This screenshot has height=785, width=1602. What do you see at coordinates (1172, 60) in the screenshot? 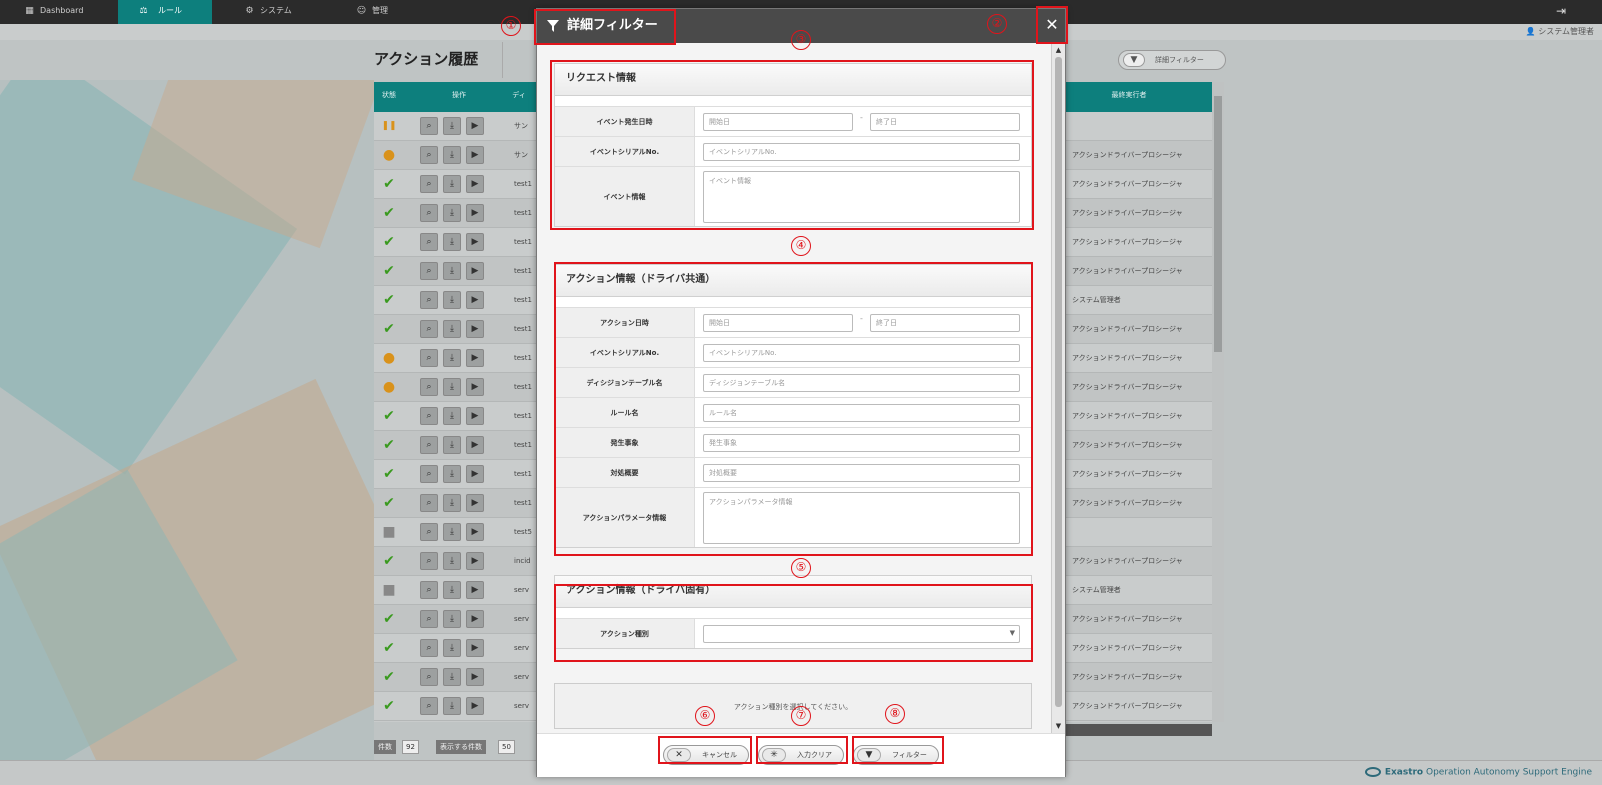
I see `detail-filter-button: ▼ 詳細フィルター` at bounding box center [1172, 60].